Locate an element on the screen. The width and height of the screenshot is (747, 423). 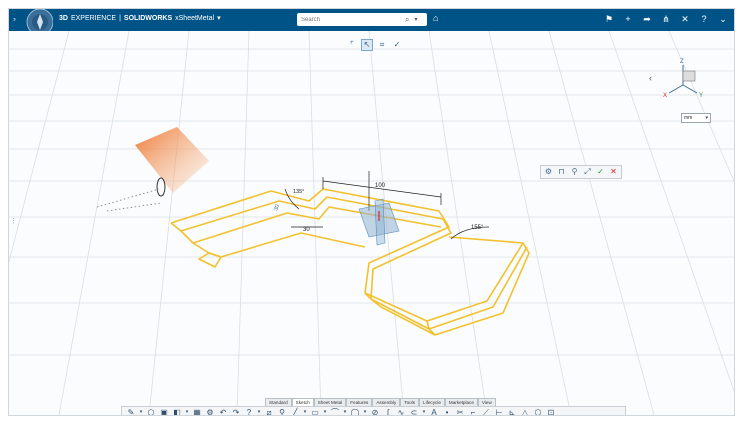
tab-standard: Standard is located at coordinates (278, 402).